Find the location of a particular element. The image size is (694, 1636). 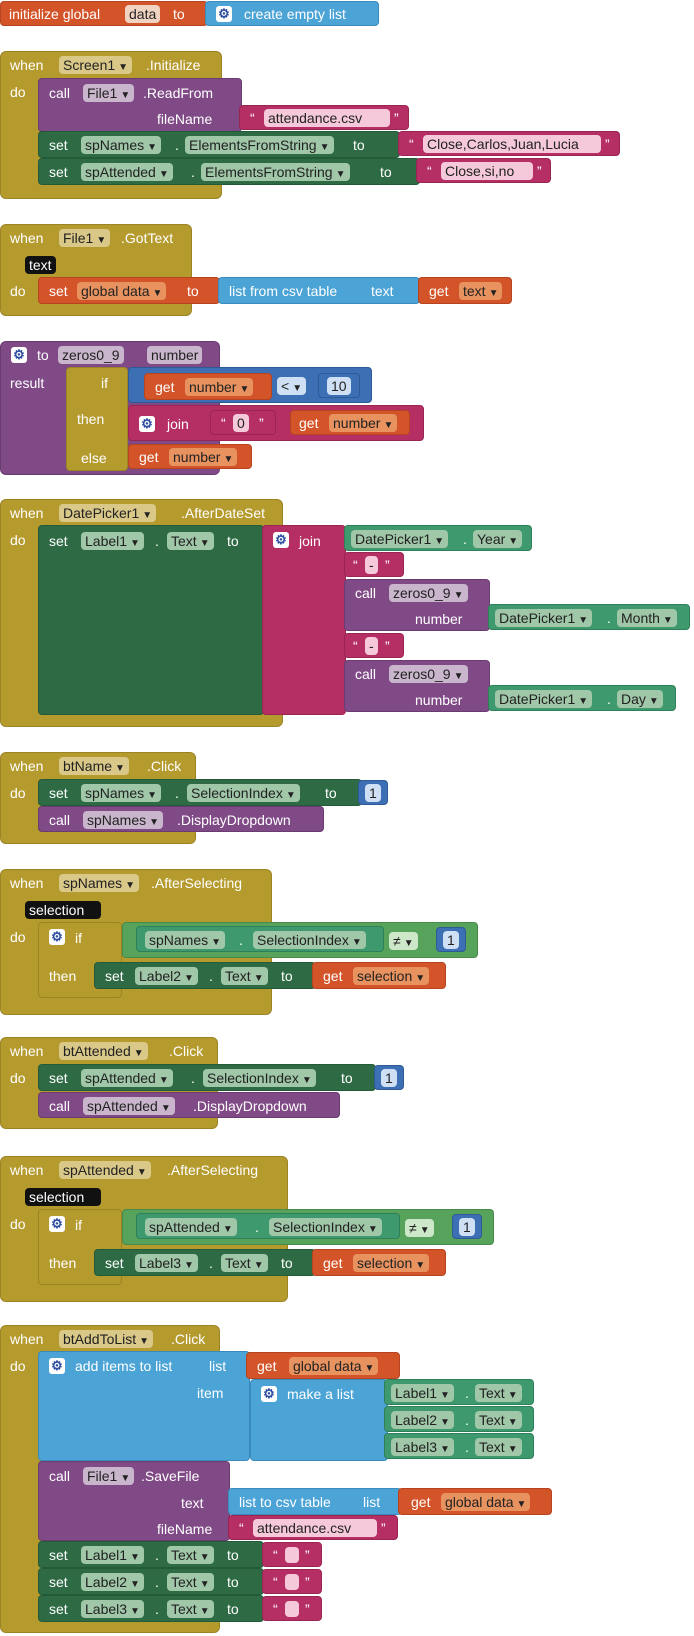

get-selection-block: get selection ▼ is located at coordinates (379, 975).